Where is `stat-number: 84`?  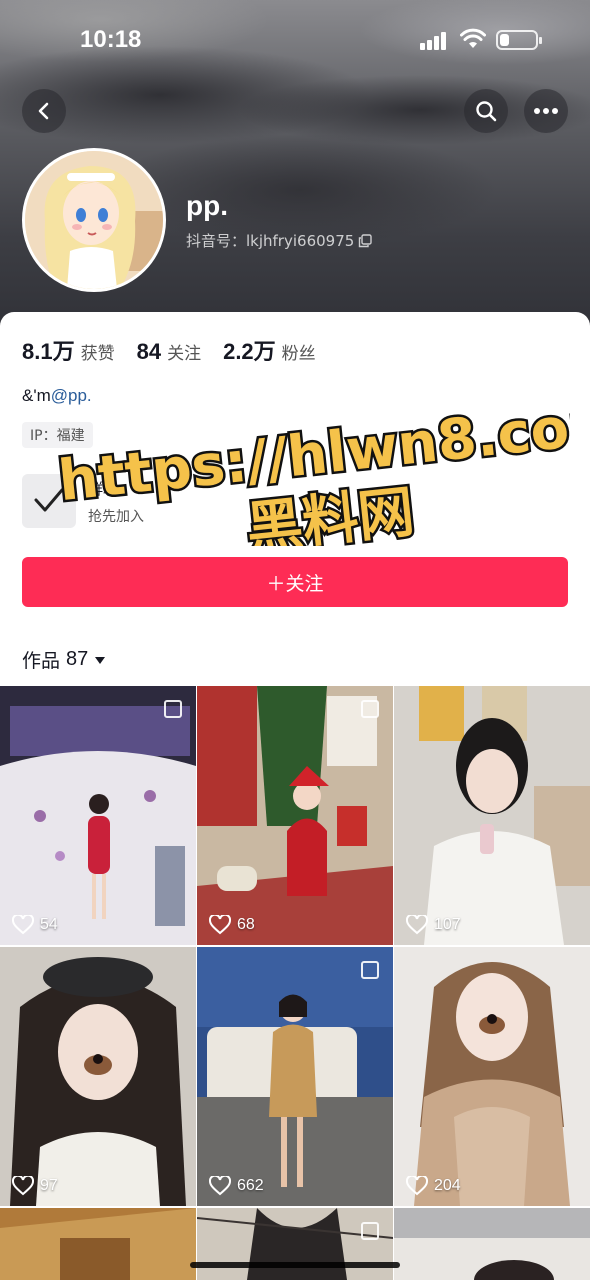 stat-number: 84 is located at coordinates (149, 351).